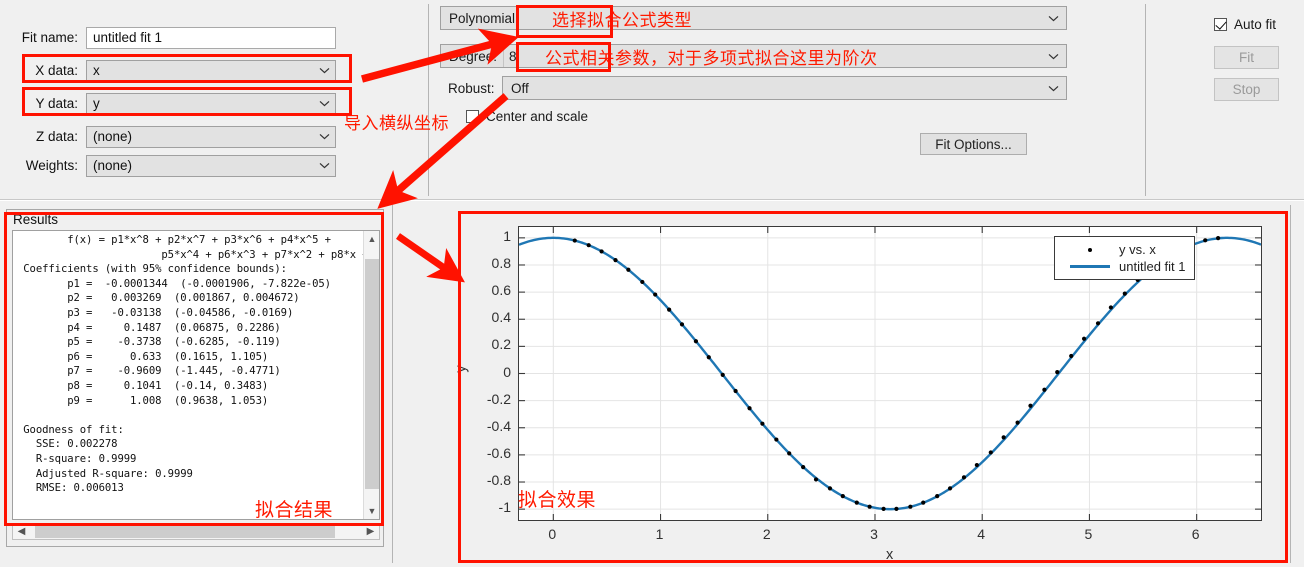  What do you see at coordinates (392, 384) in the screenshot?
I see `results-plot-divider` at bounding box center [392, 384].